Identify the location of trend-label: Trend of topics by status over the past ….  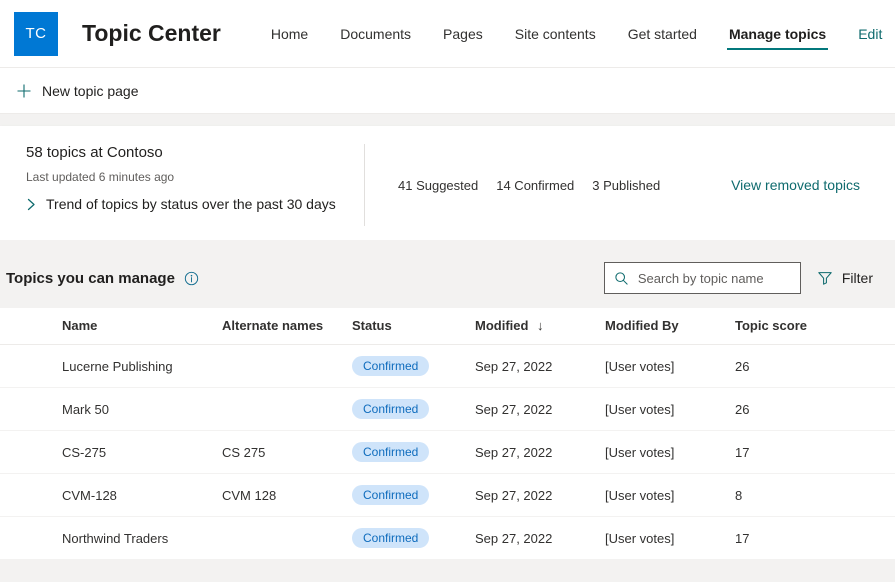
(191, 204).